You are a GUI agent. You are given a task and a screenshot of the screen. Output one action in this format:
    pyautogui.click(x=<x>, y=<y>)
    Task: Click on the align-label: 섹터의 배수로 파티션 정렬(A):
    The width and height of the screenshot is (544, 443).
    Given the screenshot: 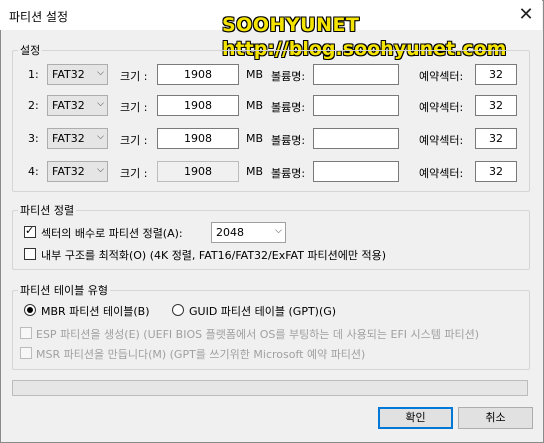 What is the action you would take?
    pyautogui.click(x=112, y=233)
    